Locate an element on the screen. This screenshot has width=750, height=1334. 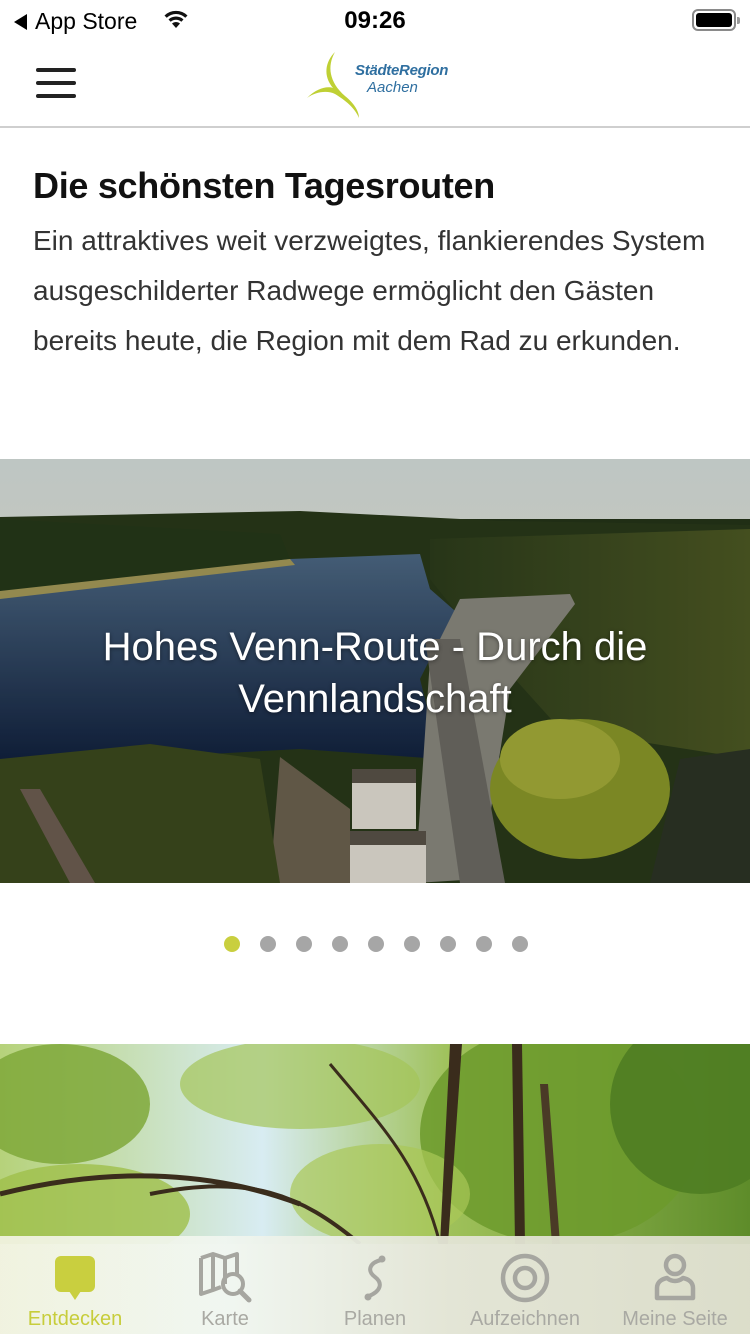
tab-karte: Karte is located at coordinates (225, 1285).